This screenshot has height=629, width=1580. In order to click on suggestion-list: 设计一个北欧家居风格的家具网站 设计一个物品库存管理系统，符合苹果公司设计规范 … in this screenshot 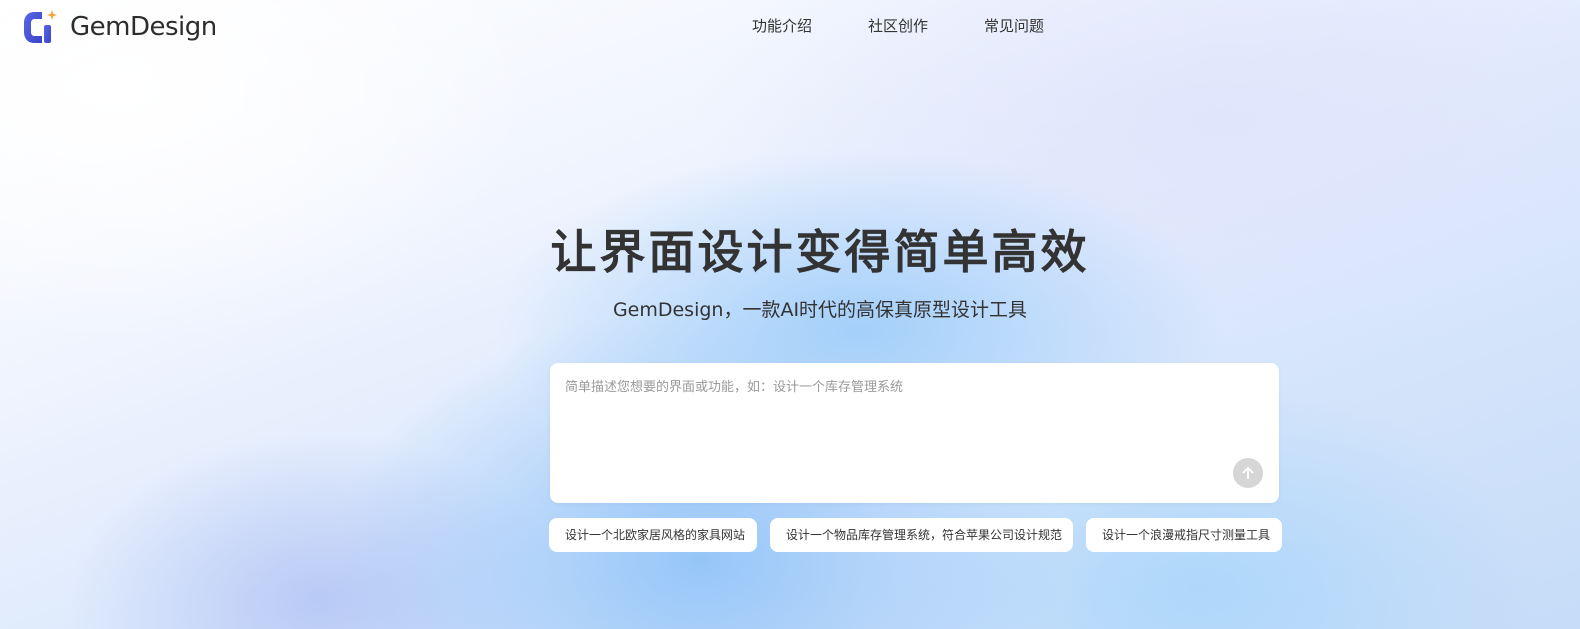, I will do `click(915, 535)`.